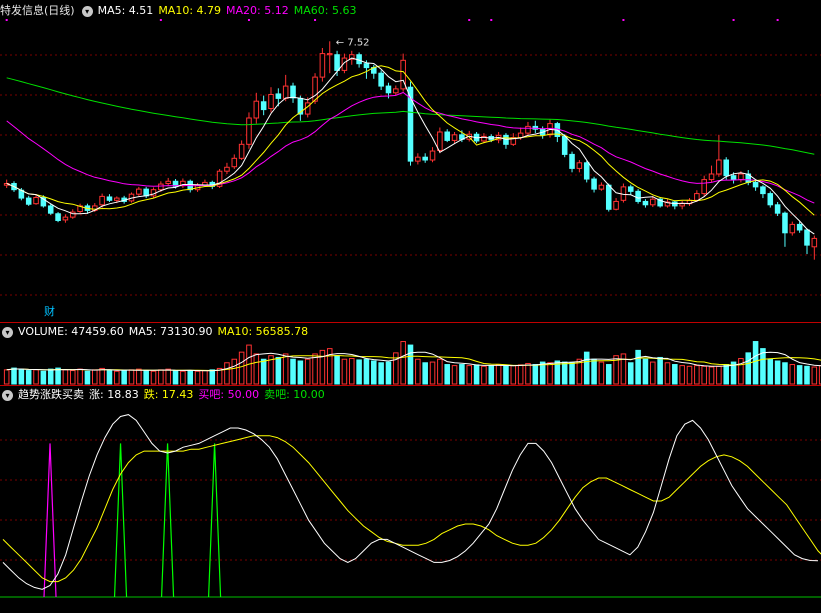 The width and height of the screenshot is (821, 613). What do you see at coordinates (170, 331) in the screenshot?
I see `panel2-indicator-1: MA5: 73130.90` at bounding box center [170, 331].